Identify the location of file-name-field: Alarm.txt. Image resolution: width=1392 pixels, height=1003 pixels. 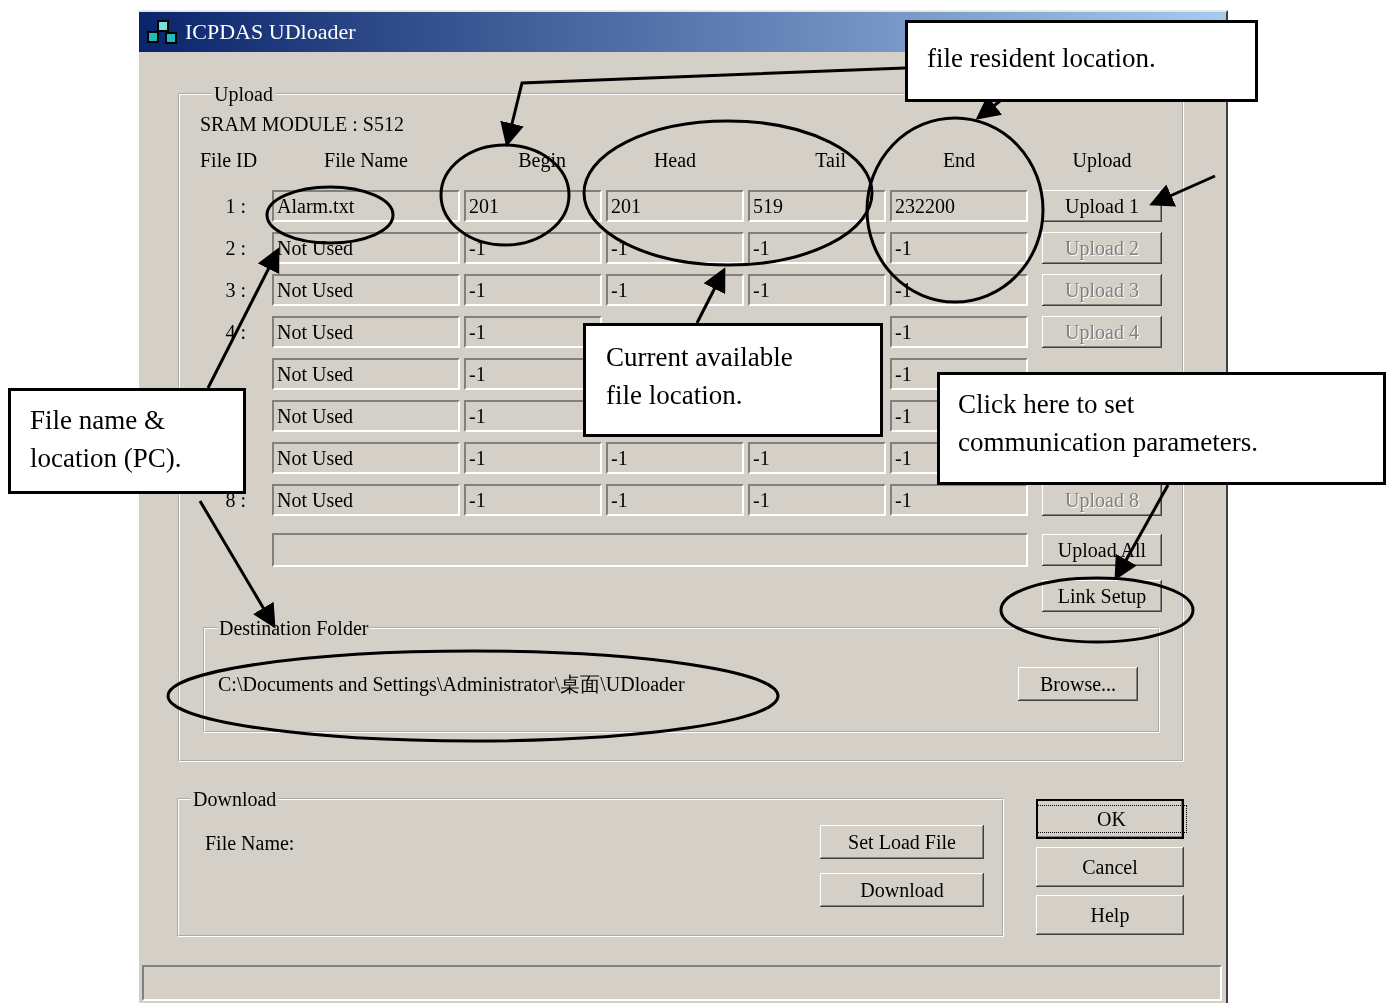
(366, 206).